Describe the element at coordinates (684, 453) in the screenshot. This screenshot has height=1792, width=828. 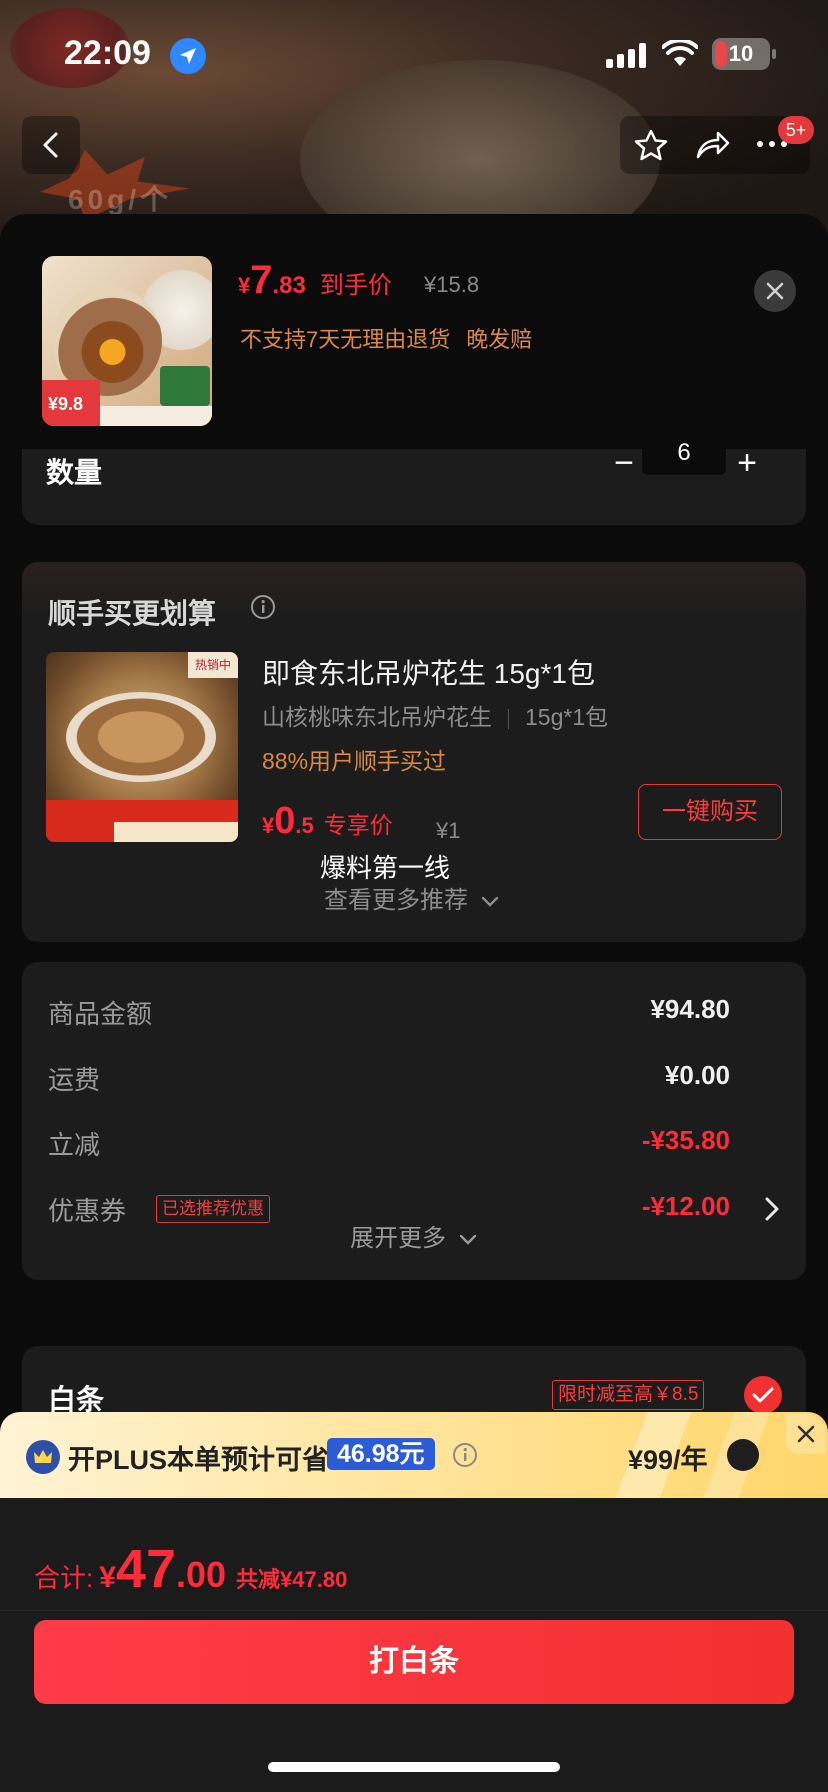
I see `quantity-input: 6` at that location.